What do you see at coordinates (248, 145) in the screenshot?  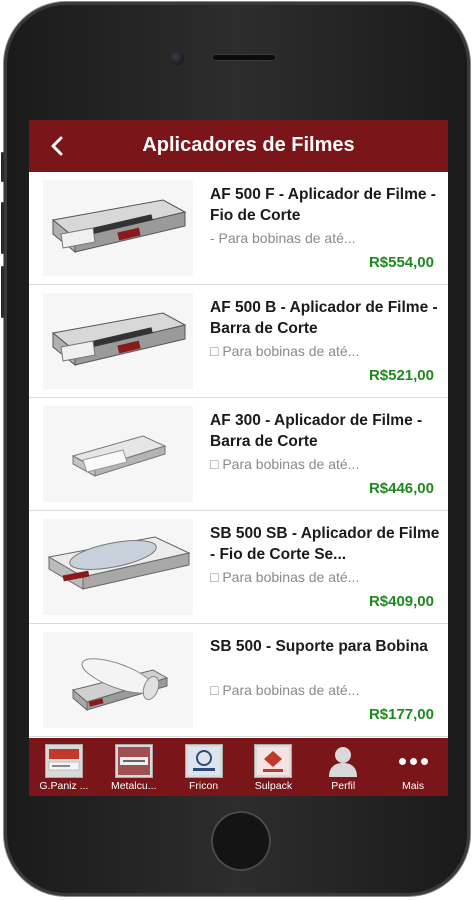 I see `page-title: Aplicadores de Filmes` at bounding box center [248, 145].